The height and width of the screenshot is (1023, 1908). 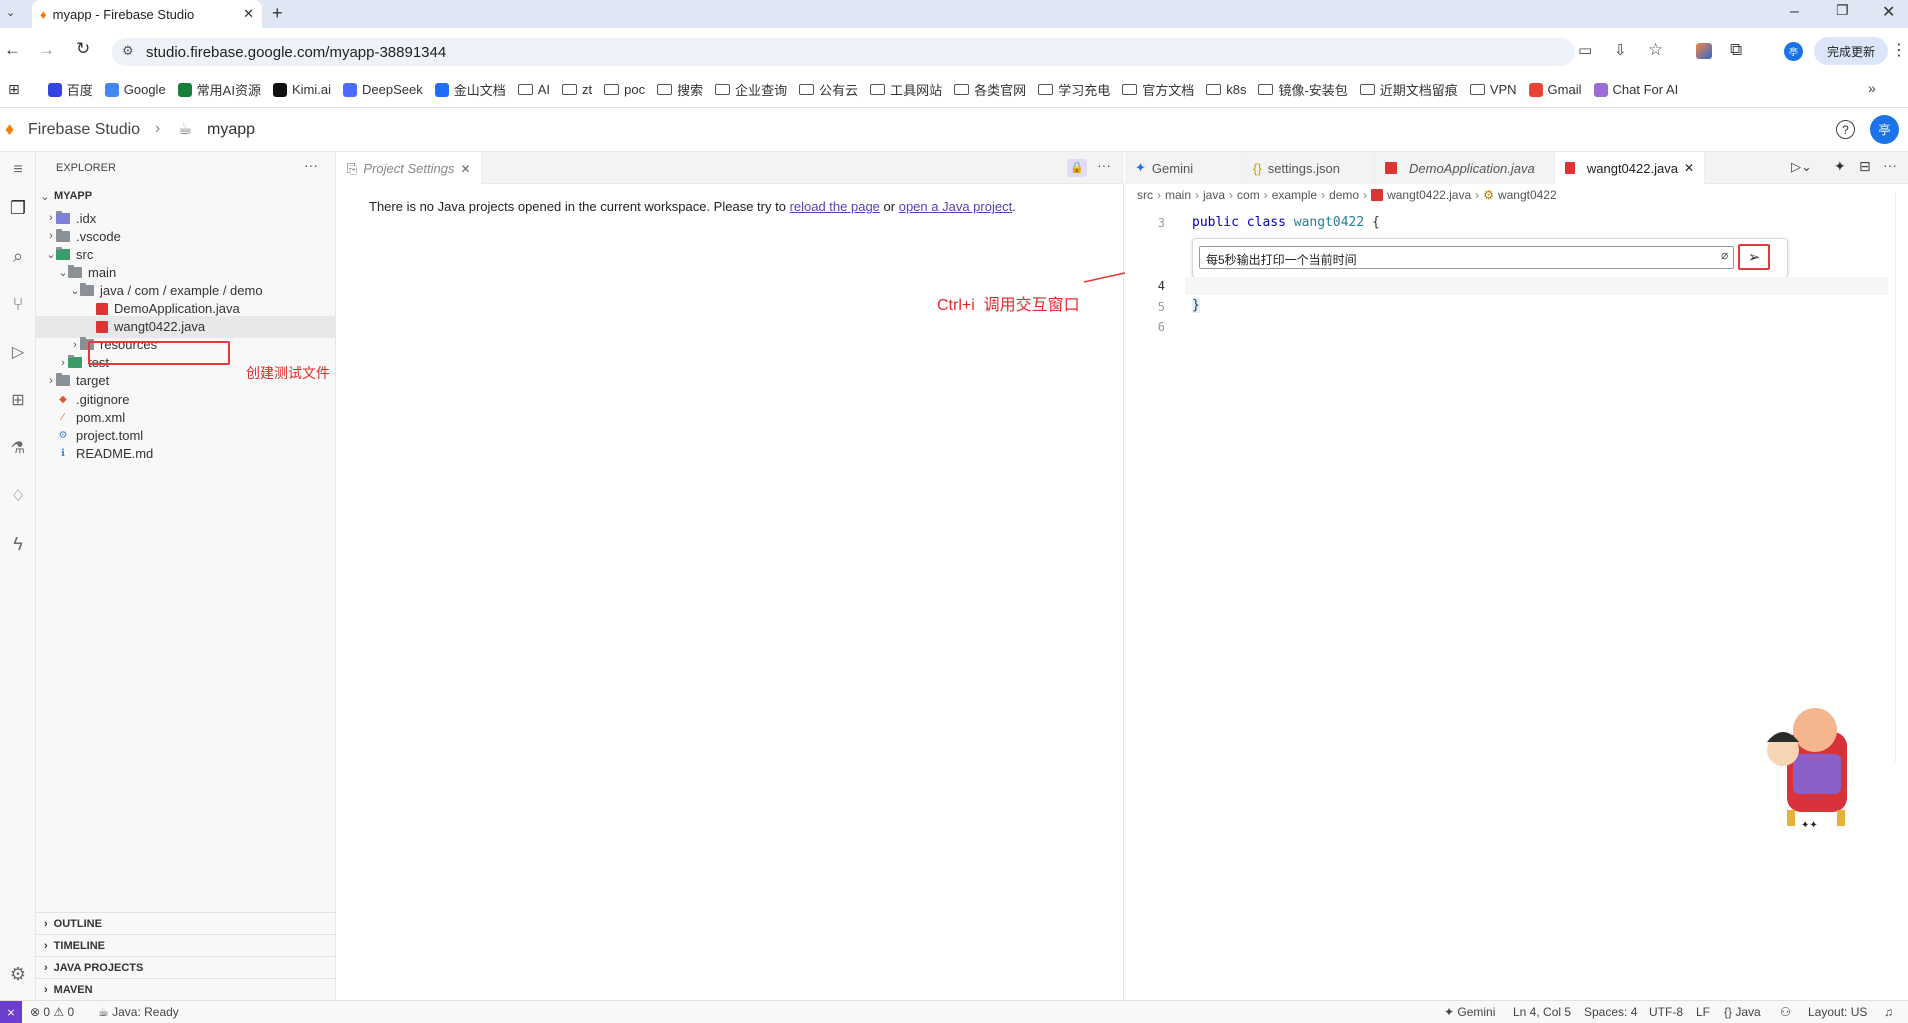 What do you see at coordinates (18, 544) in the screenshot?
I see `bolt-icon: ϟ` at bounding box center [18, 544].